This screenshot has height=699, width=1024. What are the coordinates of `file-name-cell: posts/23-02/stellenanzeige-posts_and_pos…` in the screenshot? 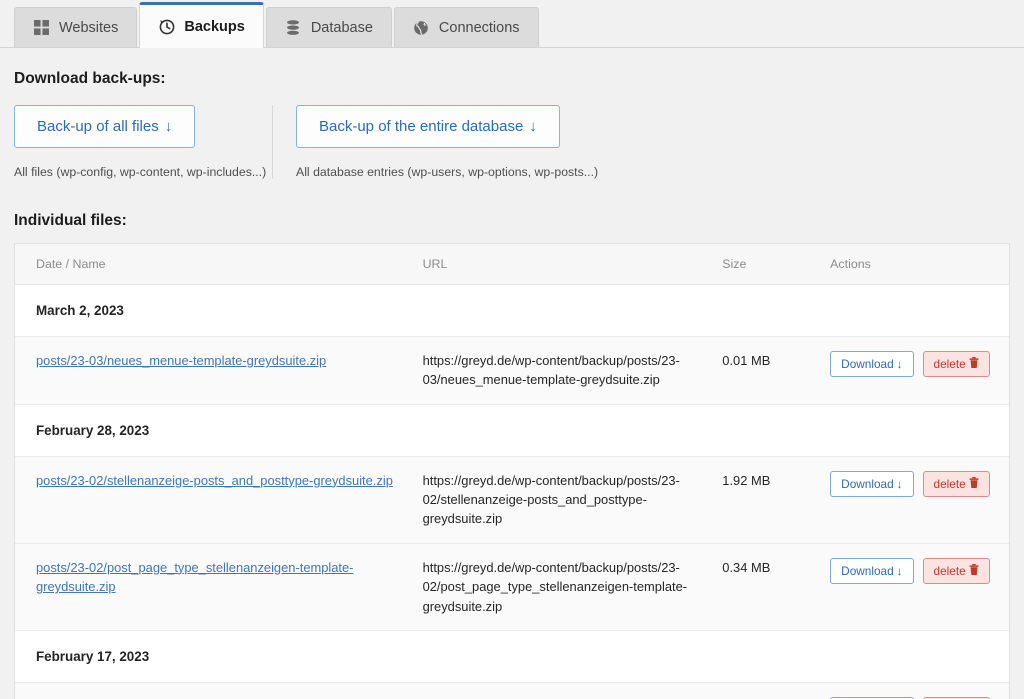 It's located at (219, 480).